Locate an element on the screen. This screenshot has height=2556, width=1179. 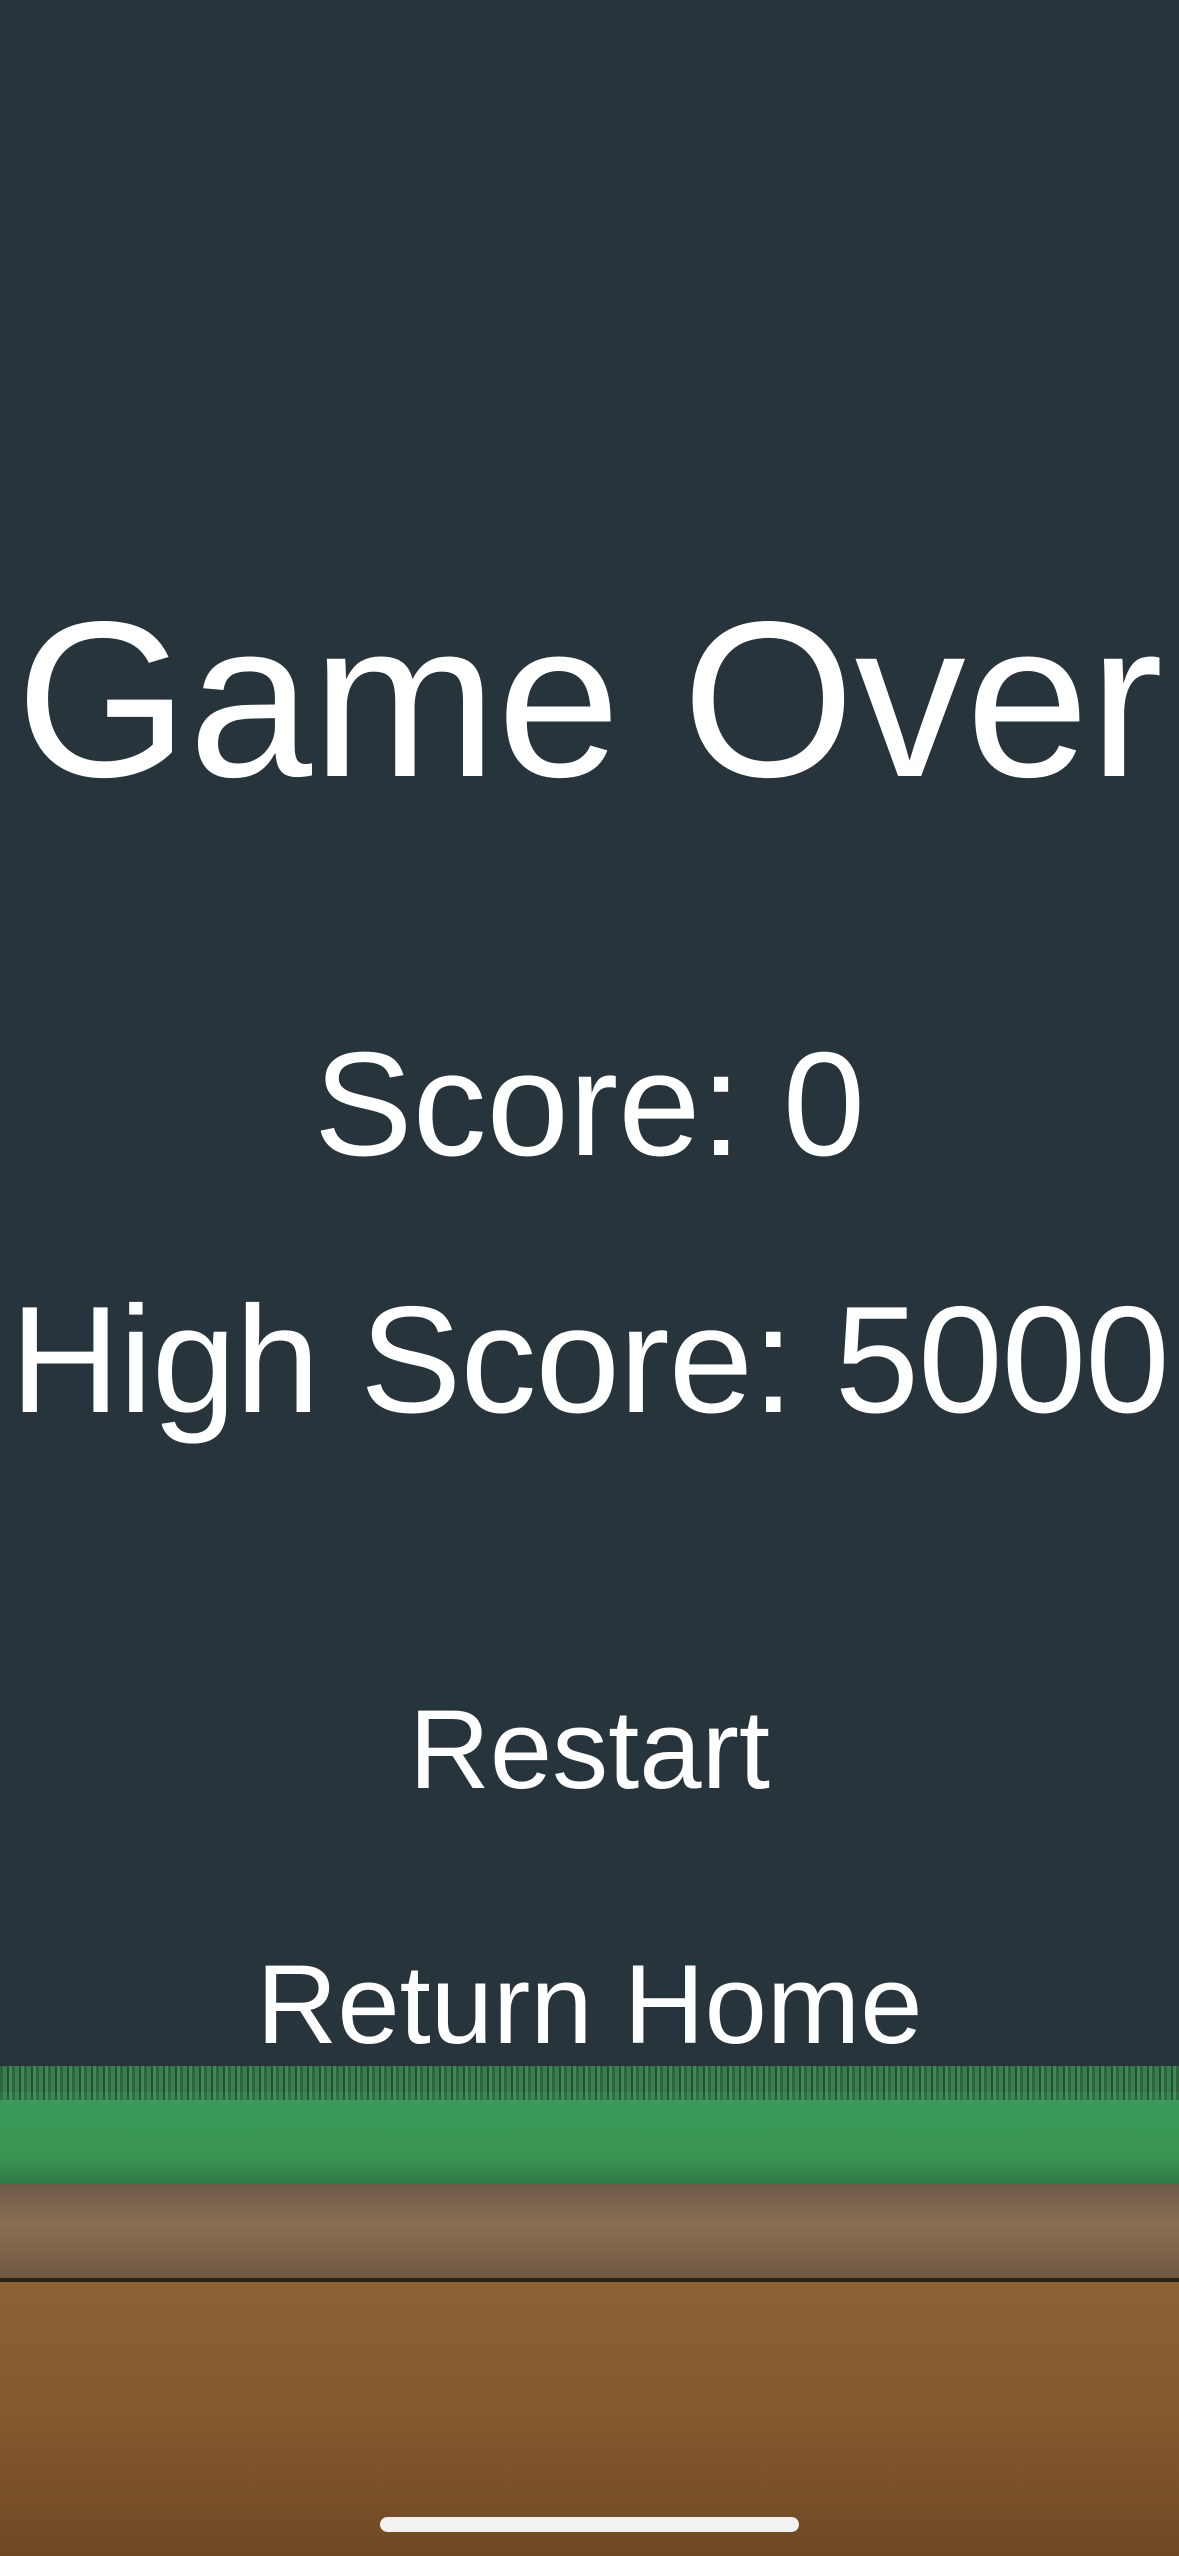
game-over-title: Game Over is located at coordinates (589, 700).